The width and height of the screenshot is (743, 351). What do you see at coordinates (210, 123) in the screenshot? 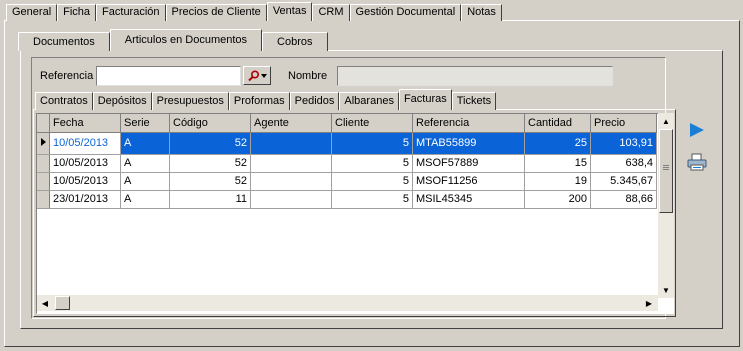
I see `column-header-codigo: Código` at bounding box center [210, 123].